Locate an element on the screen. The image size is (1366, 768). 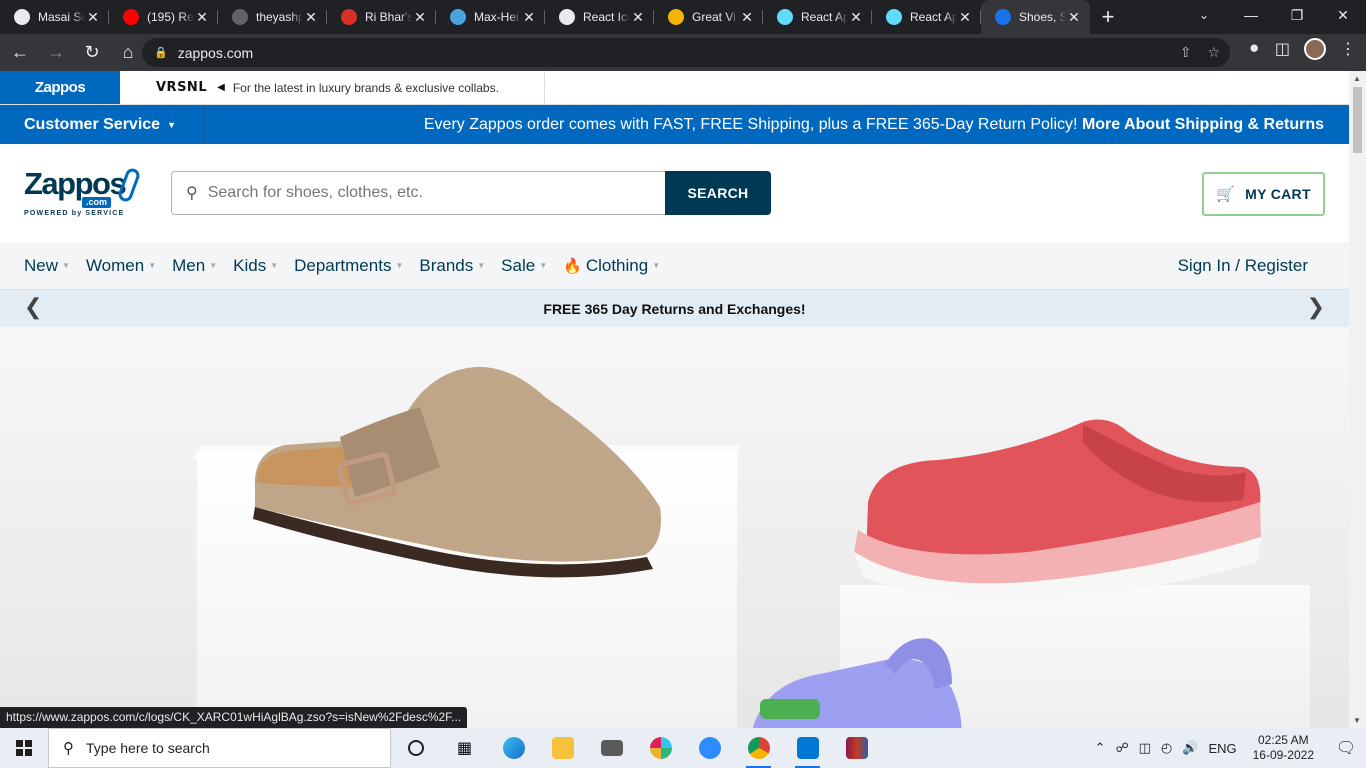
chevron-right-icon: ❯ is located at coordinates (1316, 307).